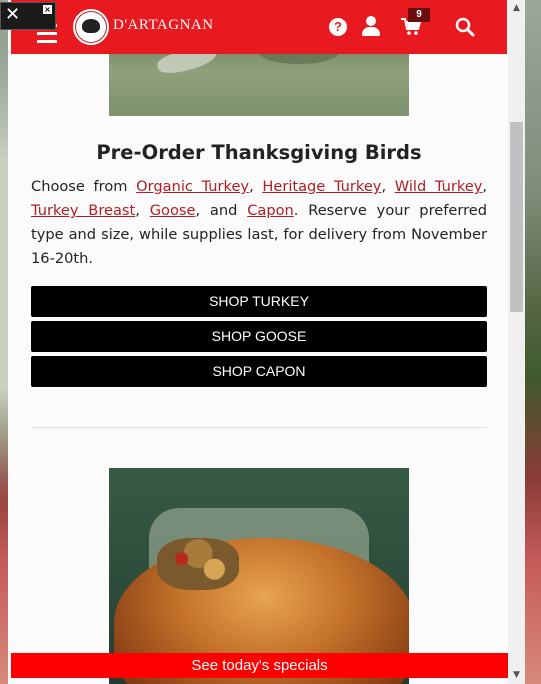  I want to click on link-heritage-turkey: Heritage Turkey, so click(321, 186).